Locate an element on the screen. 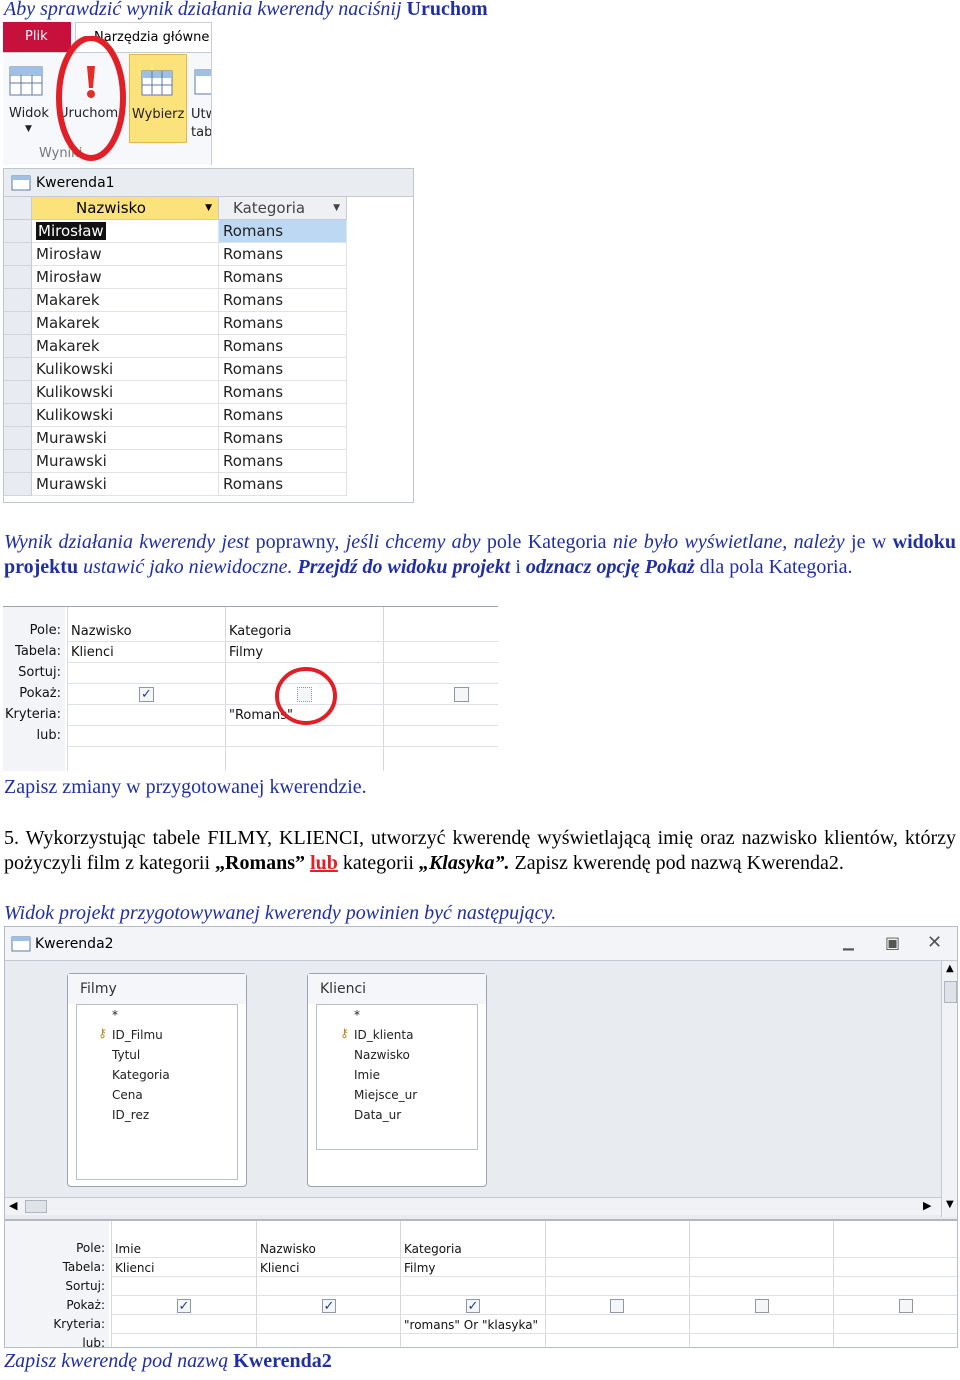 The width and height of the screenshot is (960, 1380). field-item: Kategoria is located at coordinates (141, 1075).